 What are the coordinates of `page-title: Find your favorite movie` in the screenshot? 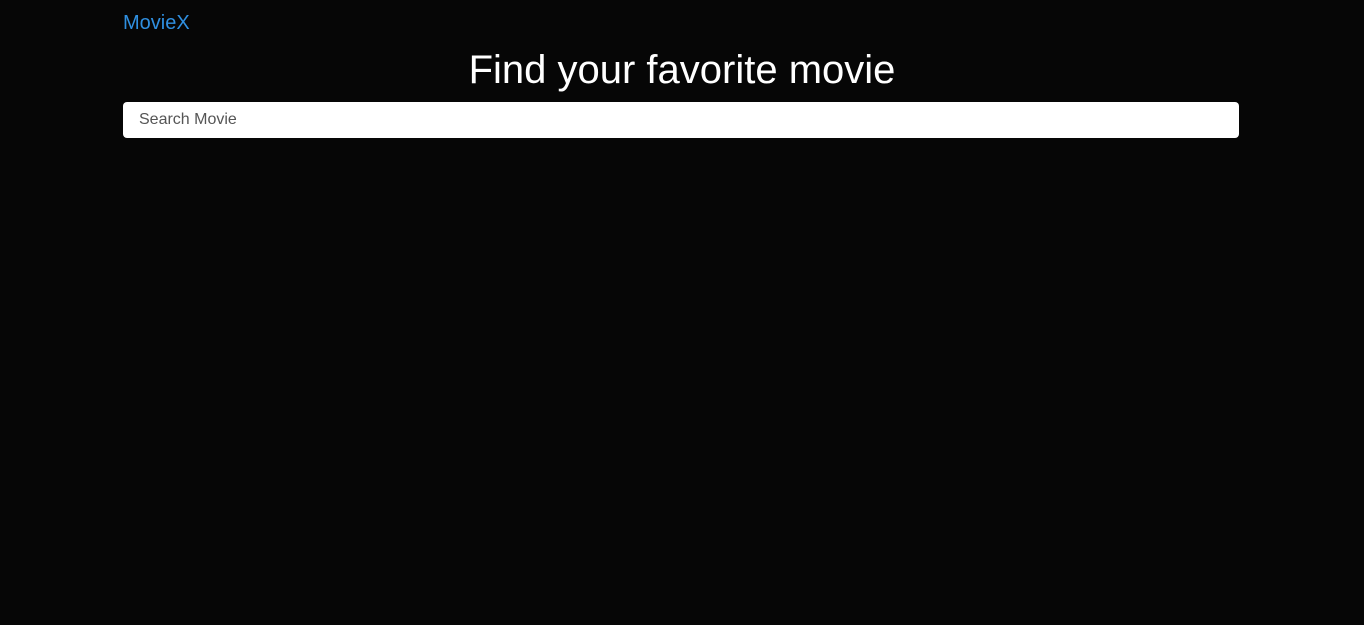 It's located at (682, 70).